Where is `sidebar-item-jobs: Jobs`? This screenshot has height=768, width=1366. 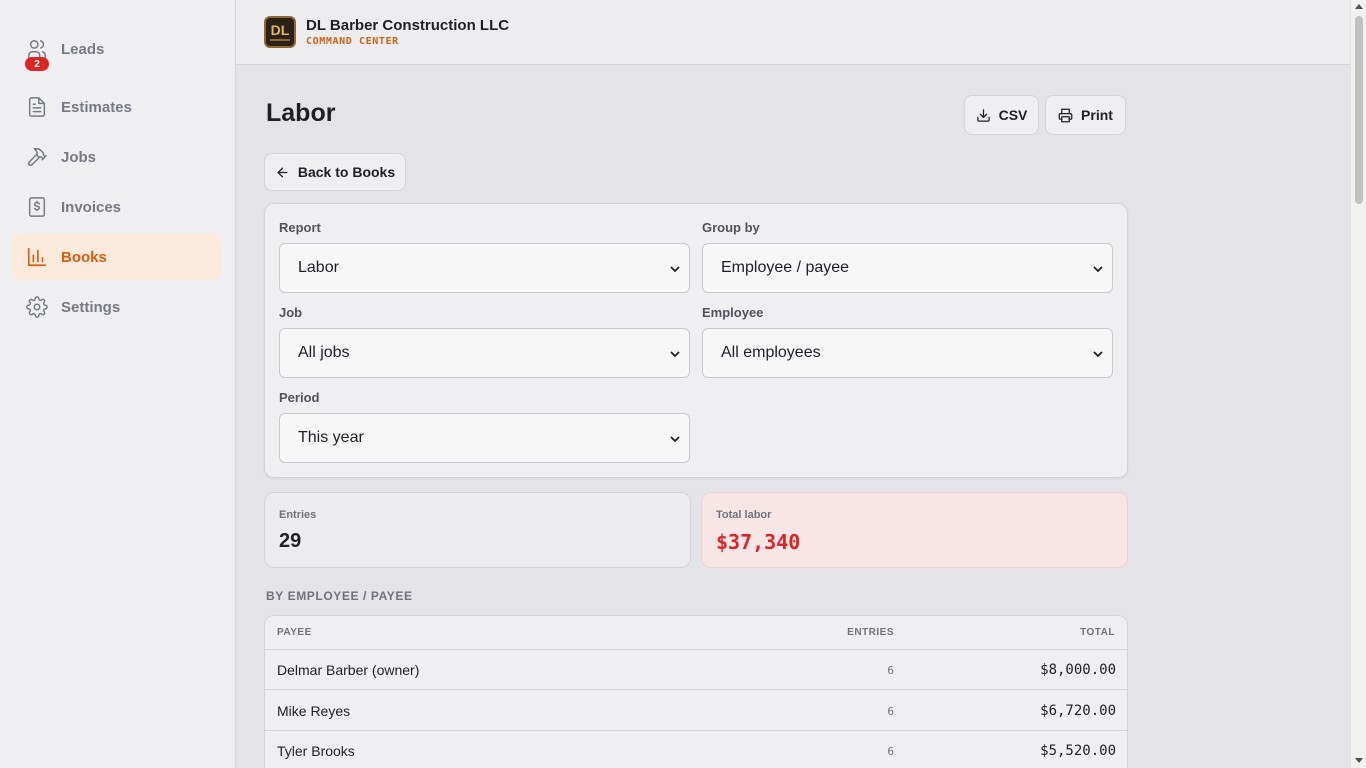 sidebar-item-jobs: Jobs is located at coordinates (117, 157).